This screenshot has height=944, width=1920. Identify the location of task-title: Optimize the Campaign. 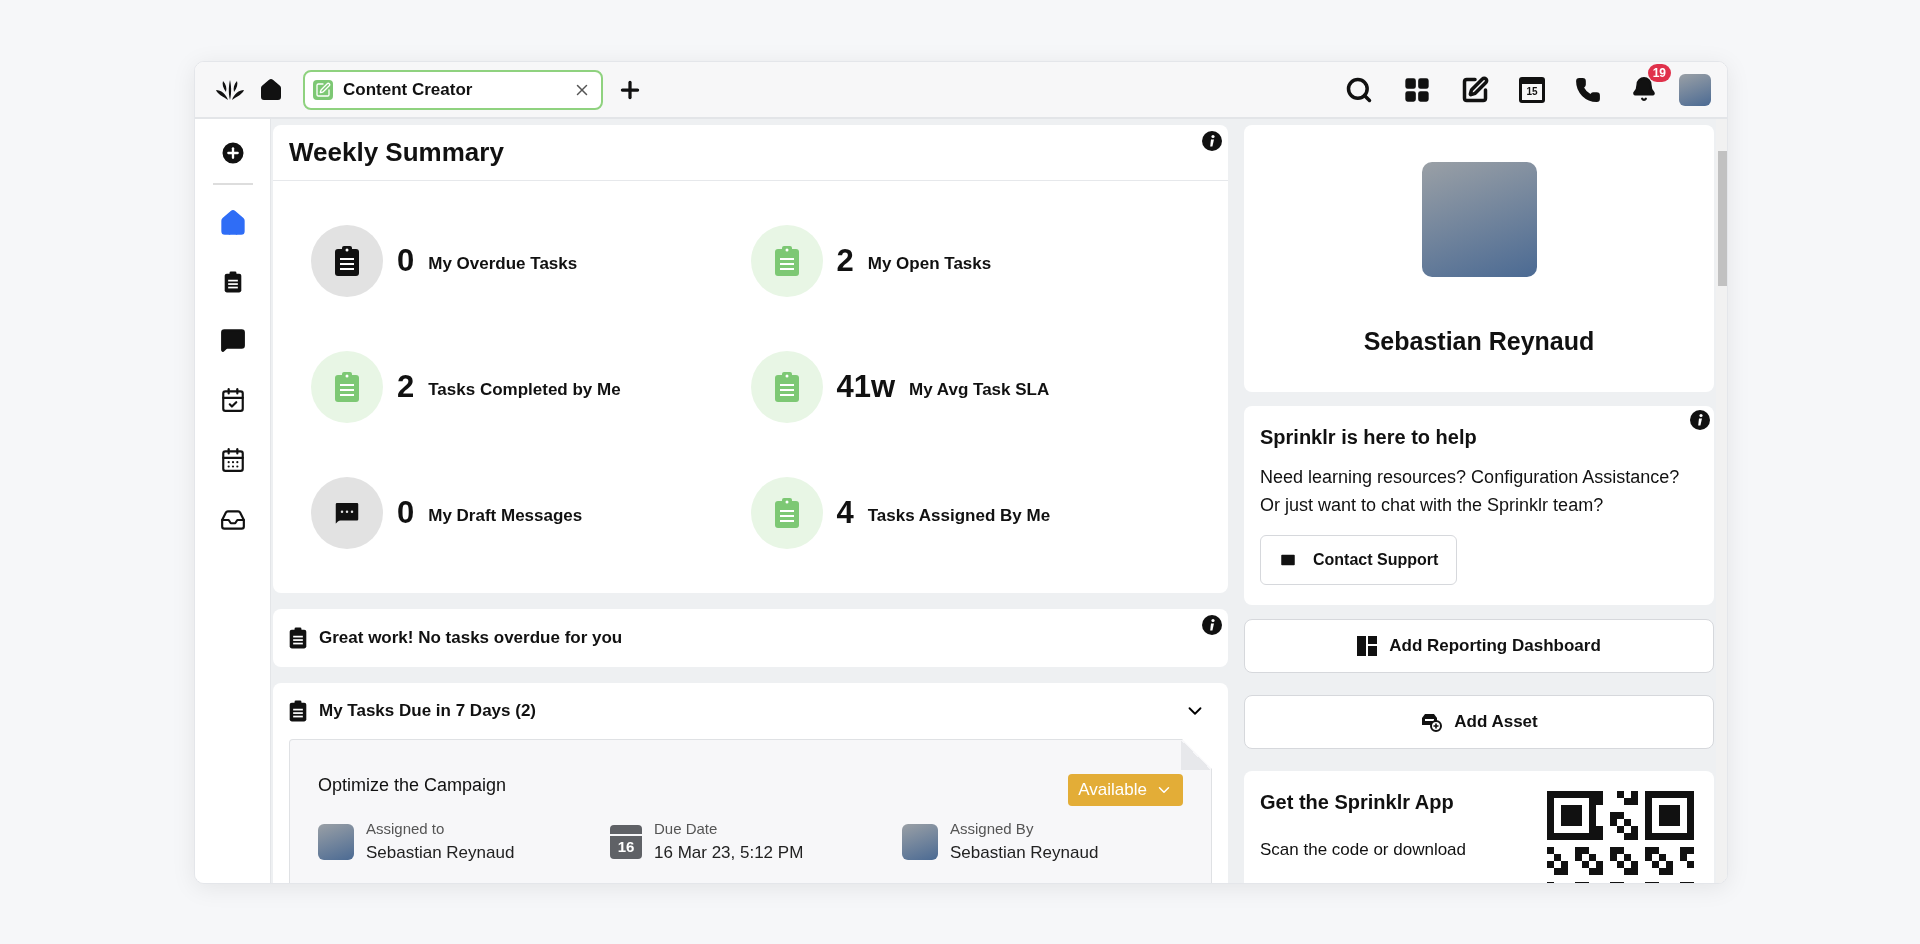
(412, 785).